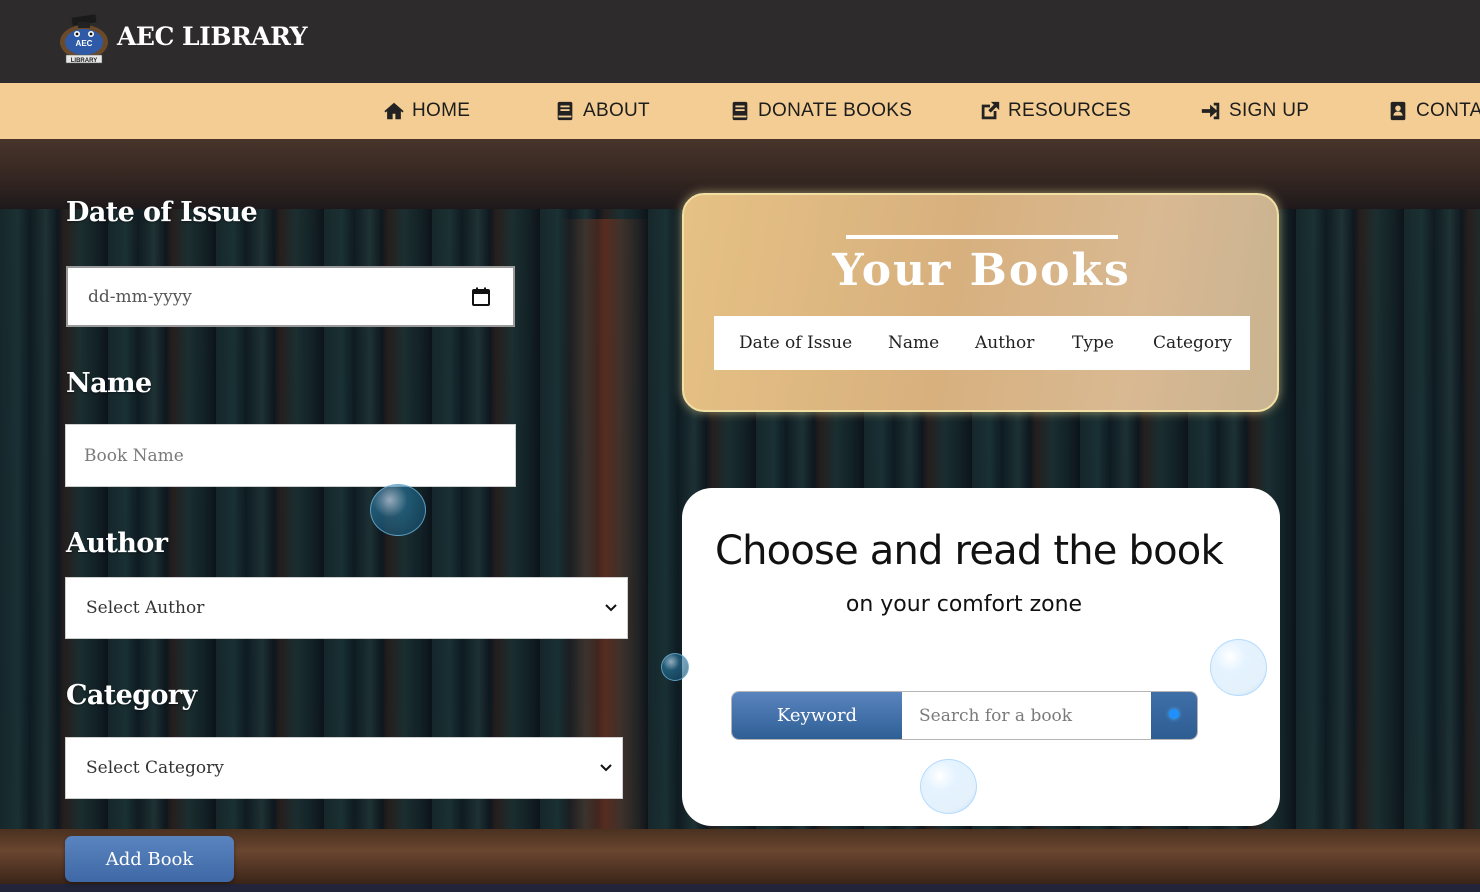  Describe the element at coordinates (290, 455) in the screenshot. I see `book-name-input: Book Name` at that location.